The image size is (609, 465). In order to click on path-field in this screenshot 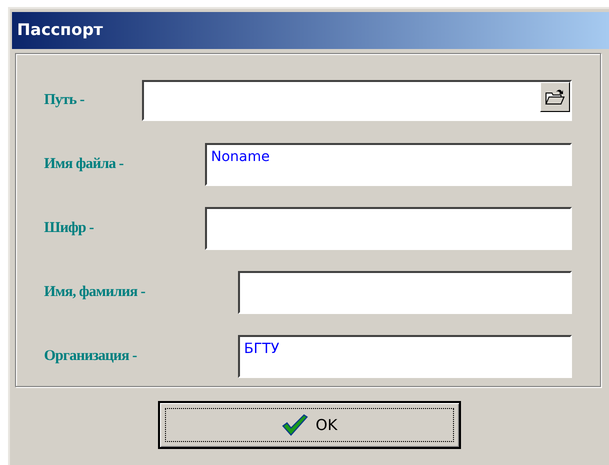, I will do `click(357, 100)`.